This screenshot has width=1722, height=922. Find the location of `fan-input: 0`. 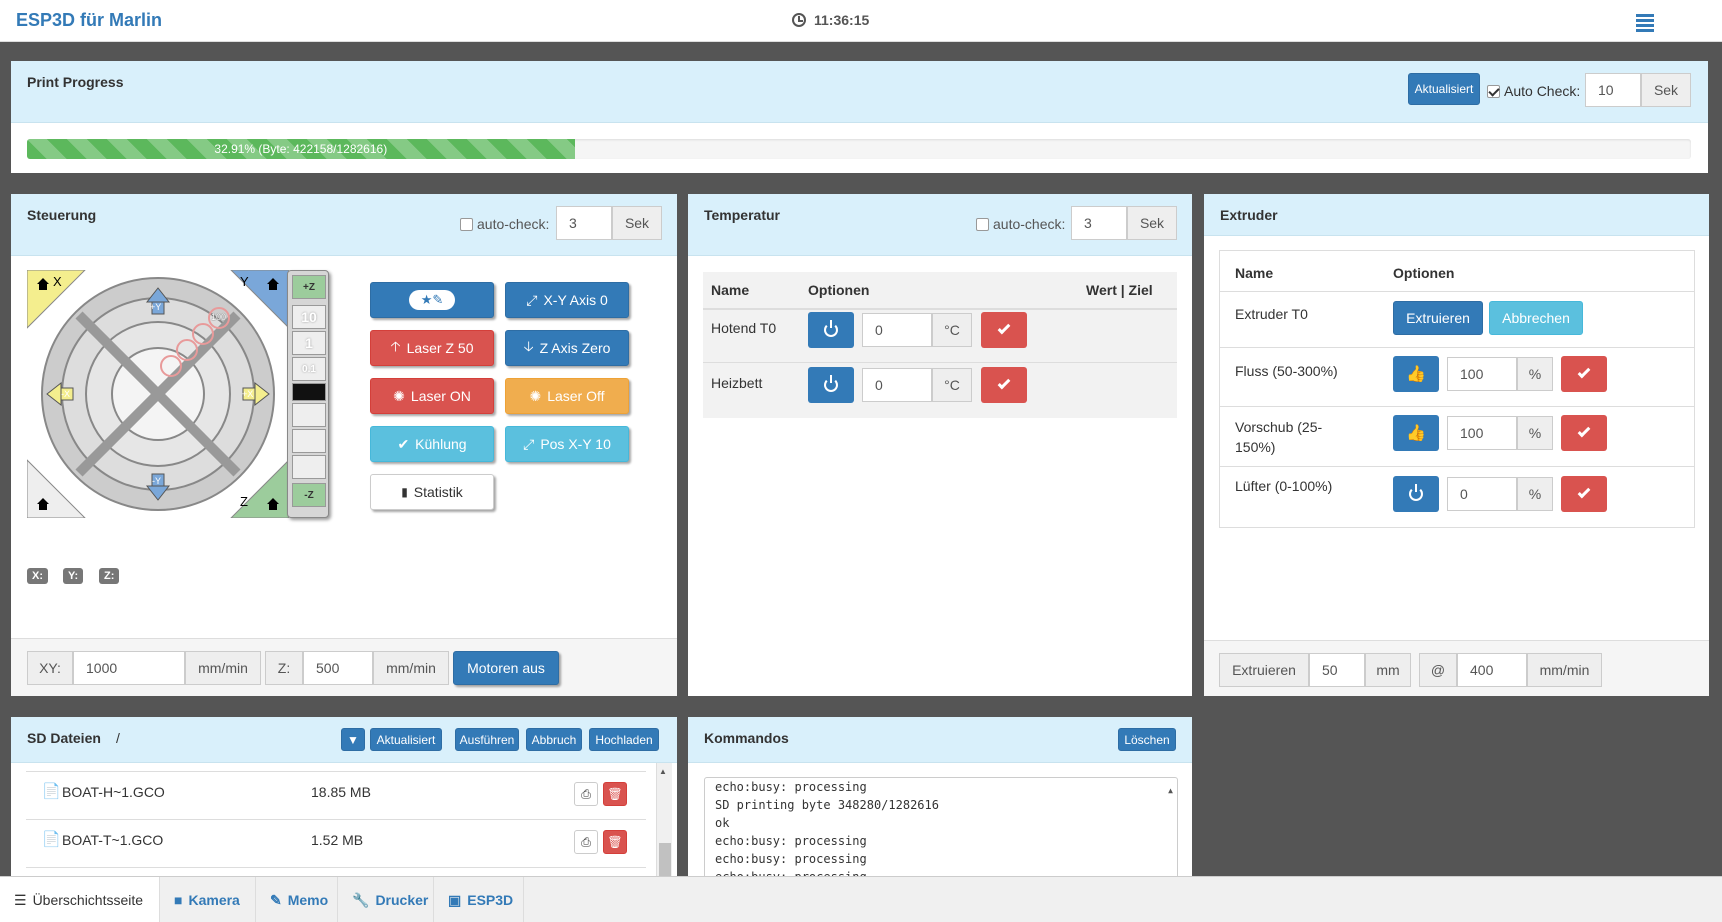

fan-input: 0 is located at coordinates (1482, 494).